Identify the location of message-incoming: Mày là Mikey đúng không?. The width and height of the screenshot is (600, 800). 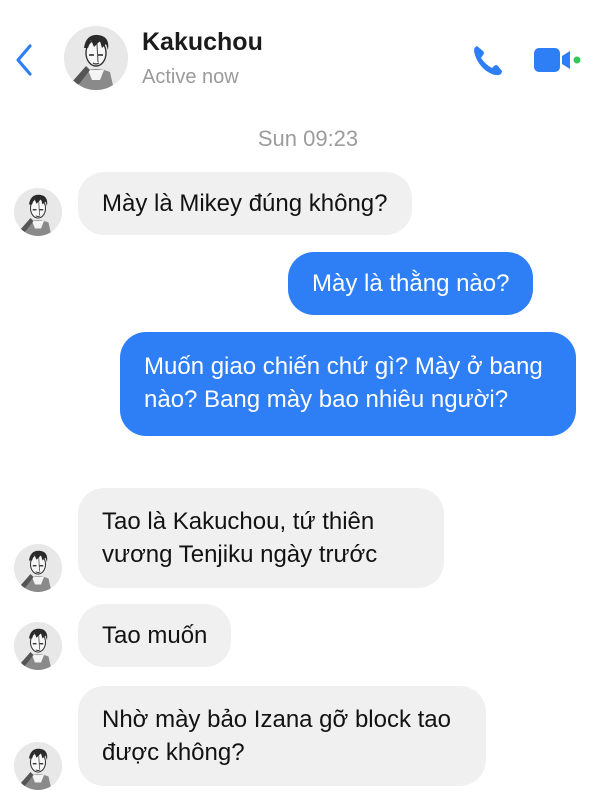
(245, 203).